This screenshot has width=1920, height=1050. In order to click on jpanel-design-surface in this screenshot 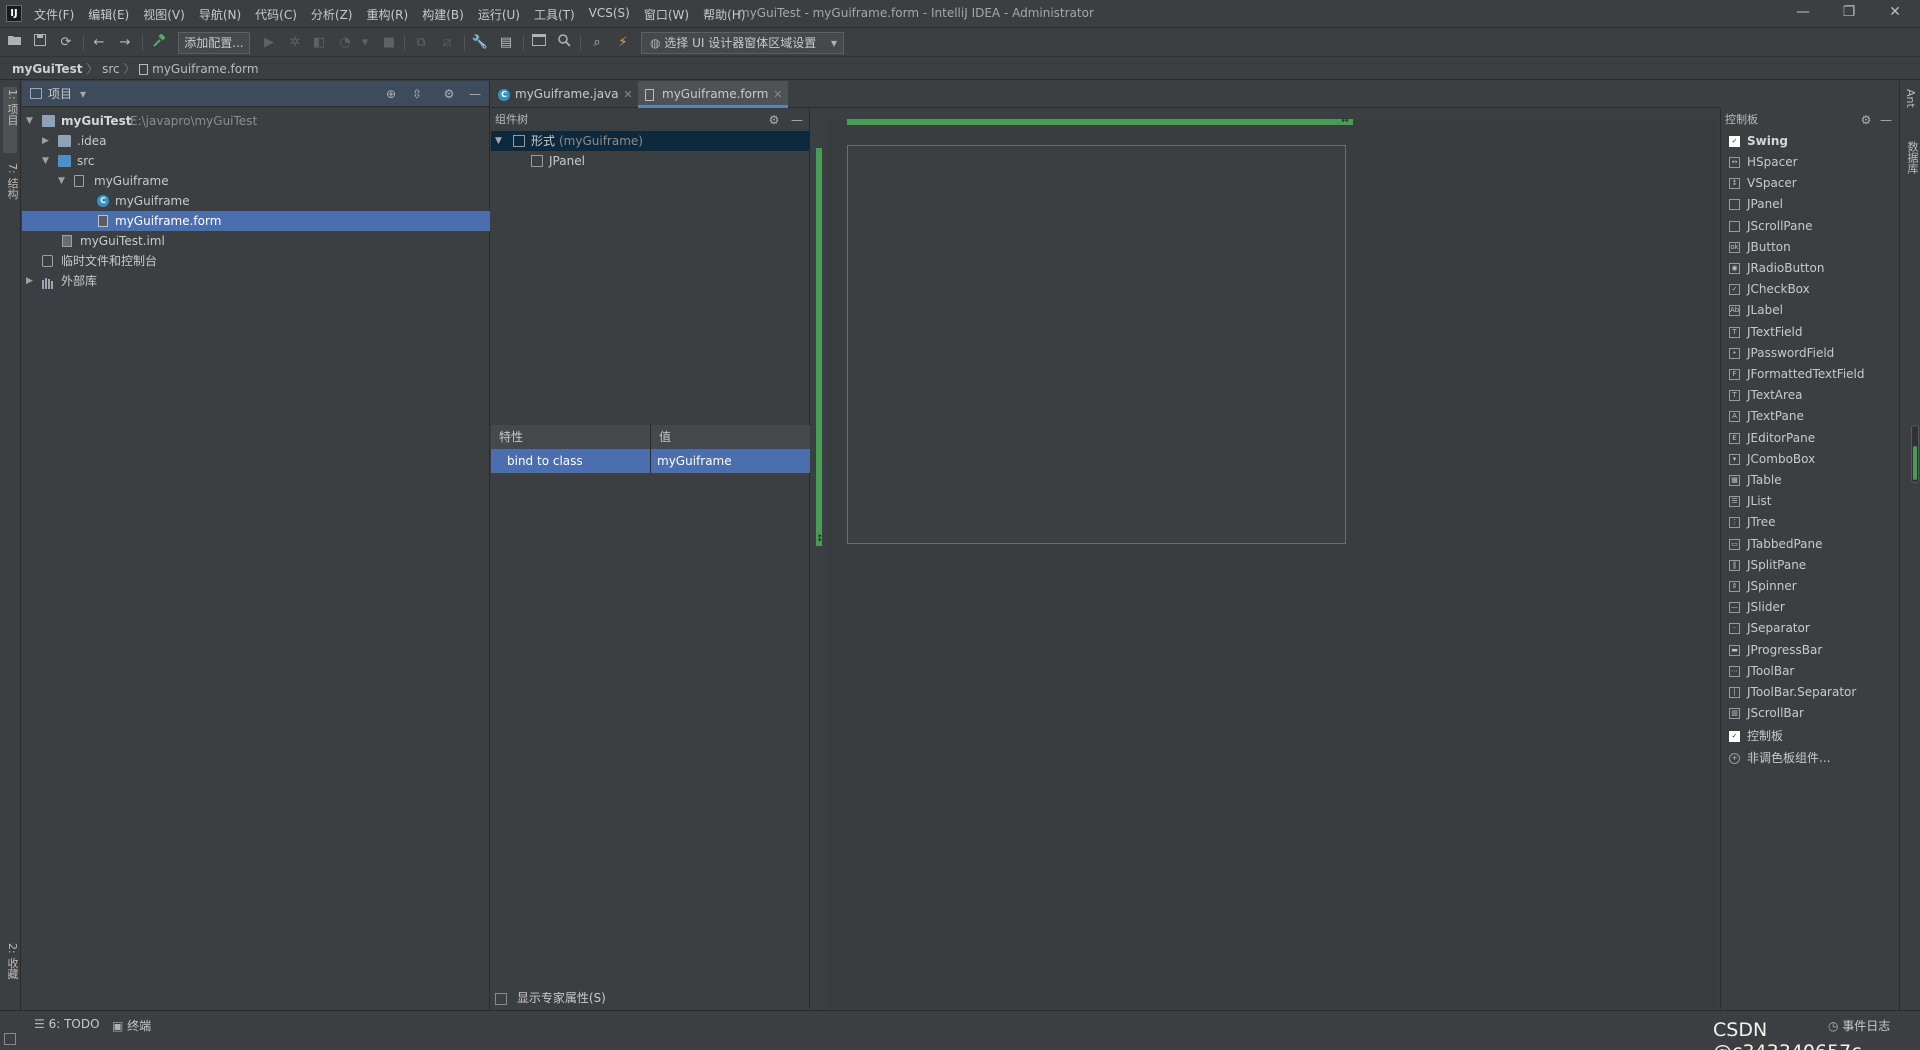, I will do `click(1096, 344)`.